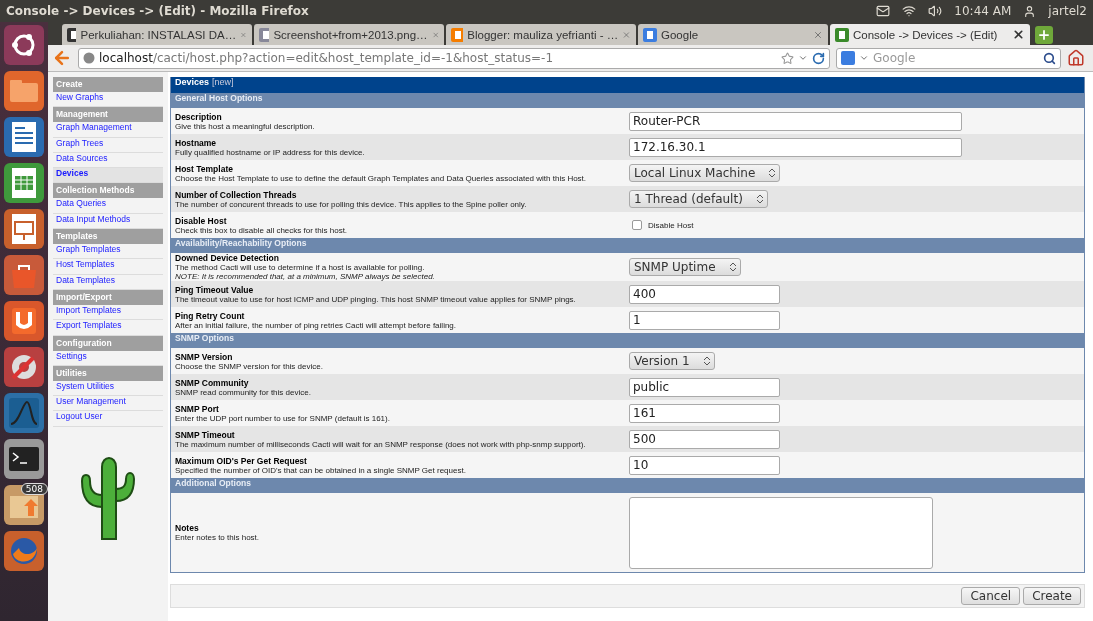  Describe the element at coordinates (376, 299) in the screenshot. I see `field-description: The timeout value to use for host ICMP and UDP pinging. This host SNMP timeout value applies for SNMP pings.` at that location.